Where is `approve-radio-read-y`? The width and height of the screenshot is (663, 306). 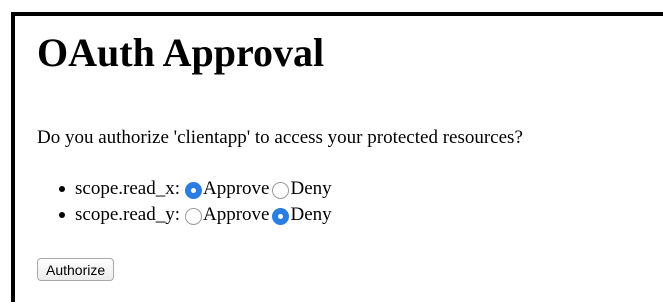 approve-radio-read-y is located at coordinates (193, 216).